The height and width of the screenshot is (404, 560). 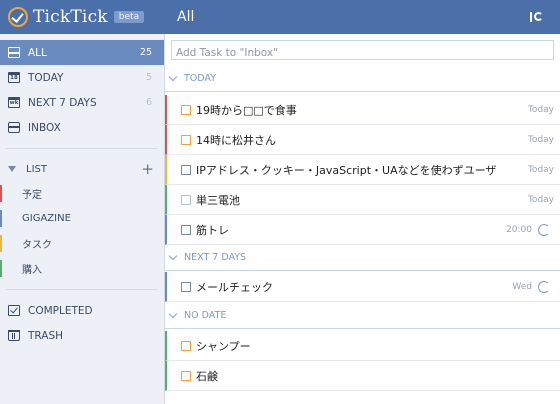 What do you see at coordinates (82, 268) in the screenshot?
I see `sidebar-list-purchase: 購入` at bounding box center [82, 268].